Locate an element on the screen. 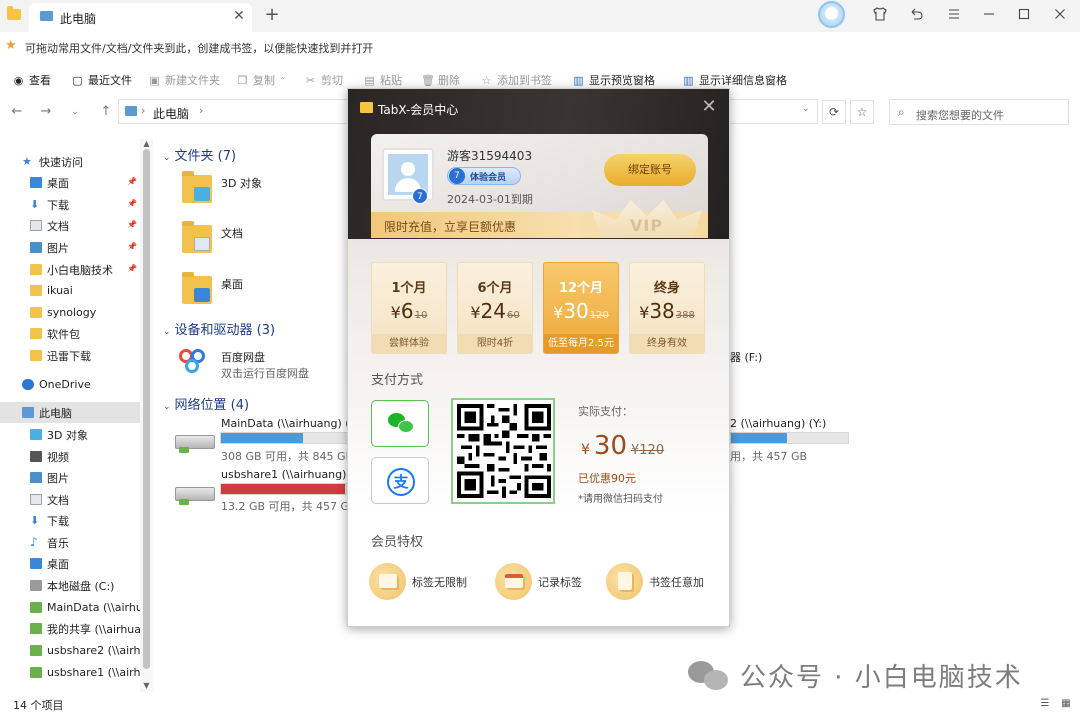 The height and width of the screenshot is (718, 1080). sidebar-item-videos: 视频 is located at coordinates (85, 456).